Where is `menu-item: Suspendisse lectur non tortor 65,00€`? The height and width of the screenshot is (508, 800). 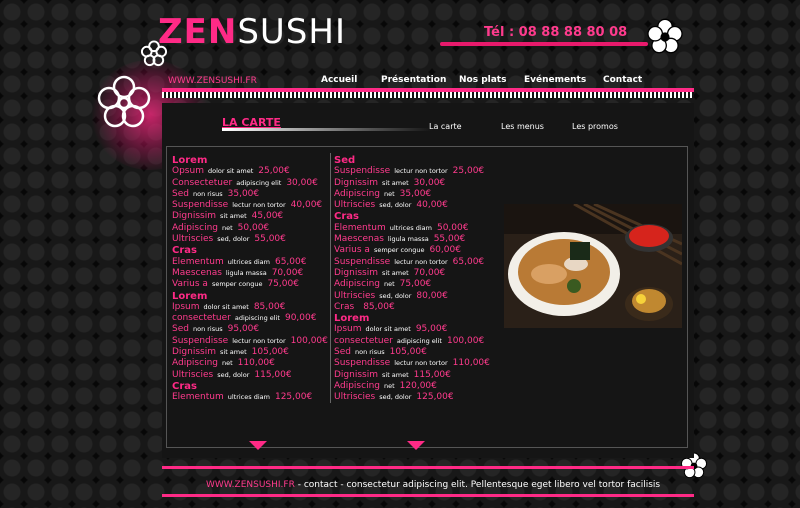
menu-item: Suspendisse lectur non tortor 65,00€ is located at coordinates (412, 262).